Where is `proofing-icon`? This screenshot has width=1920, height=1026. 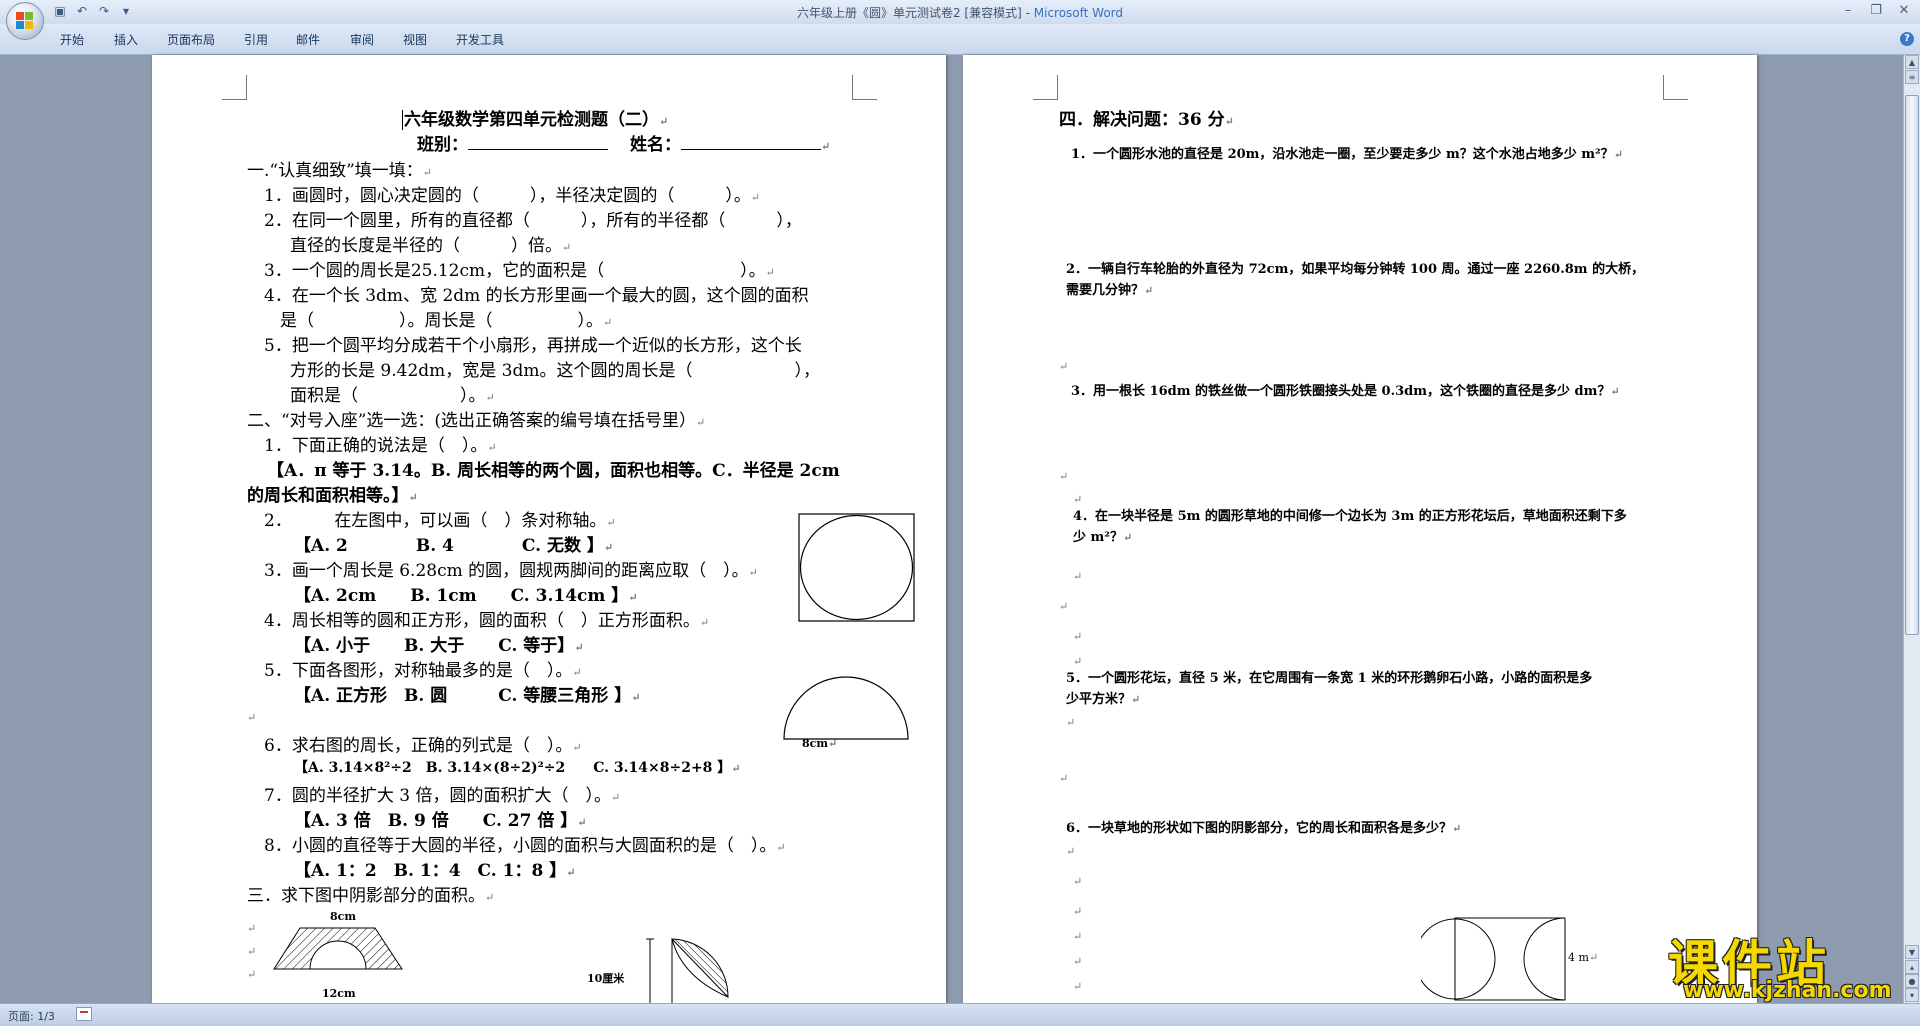 proofing-icon is located at coordinates (84, 1014).